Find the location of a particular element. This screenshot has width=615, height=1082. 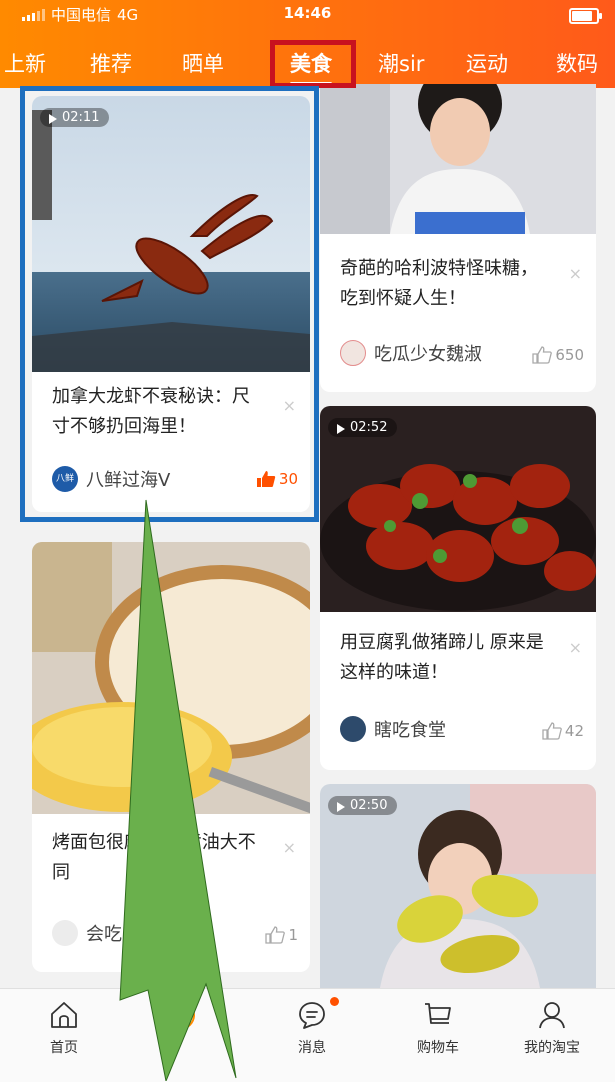

author-name: 吃瓜少女魏淑 is located at coordinates (428, 354).